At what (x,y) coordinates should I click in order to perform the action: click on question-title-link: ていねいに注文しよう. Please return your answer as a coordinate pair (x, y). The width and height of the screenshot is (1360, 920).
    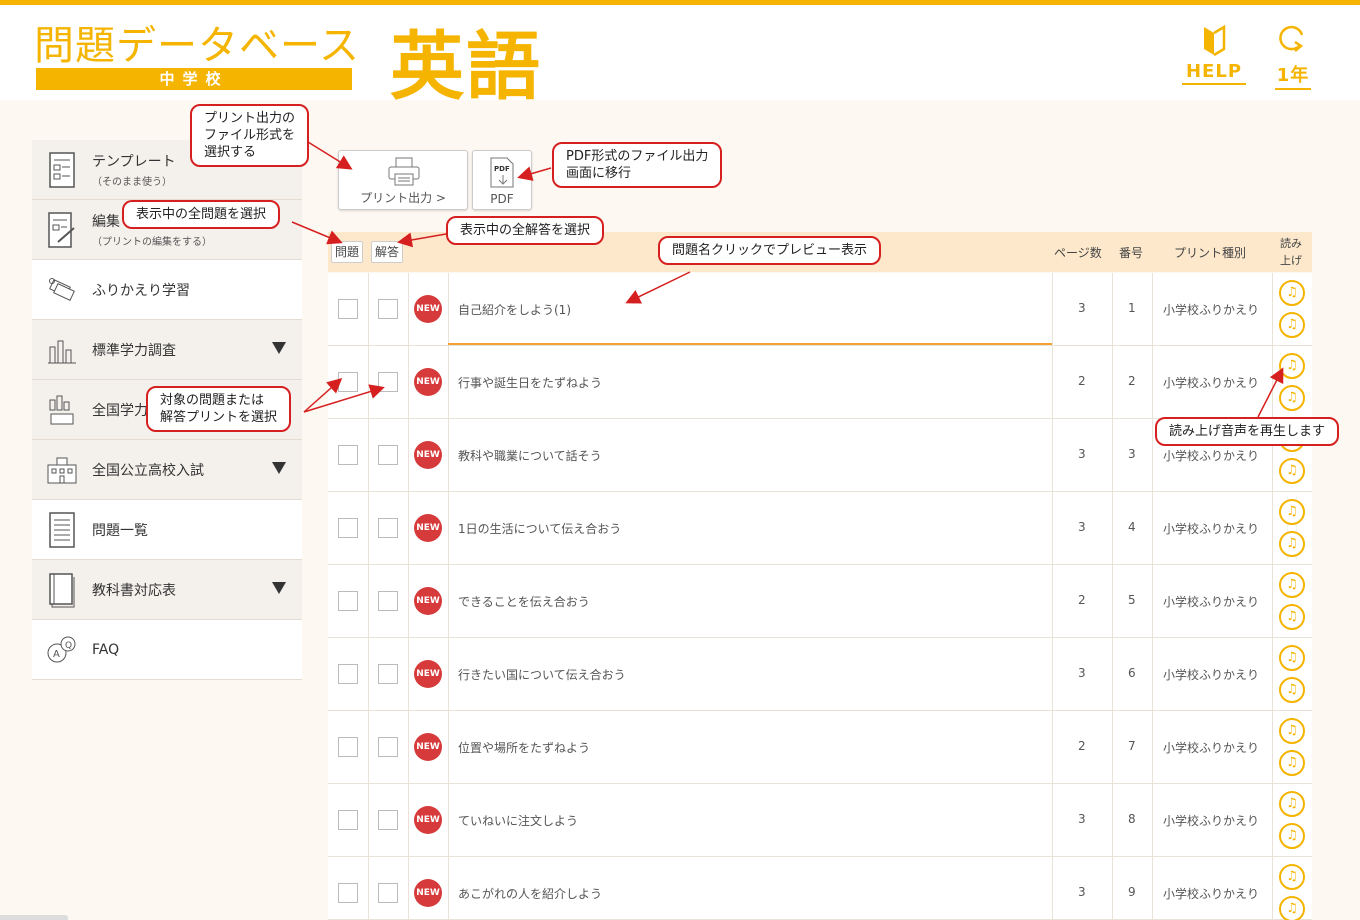
    Looking at the image, I should click on (518, 820).